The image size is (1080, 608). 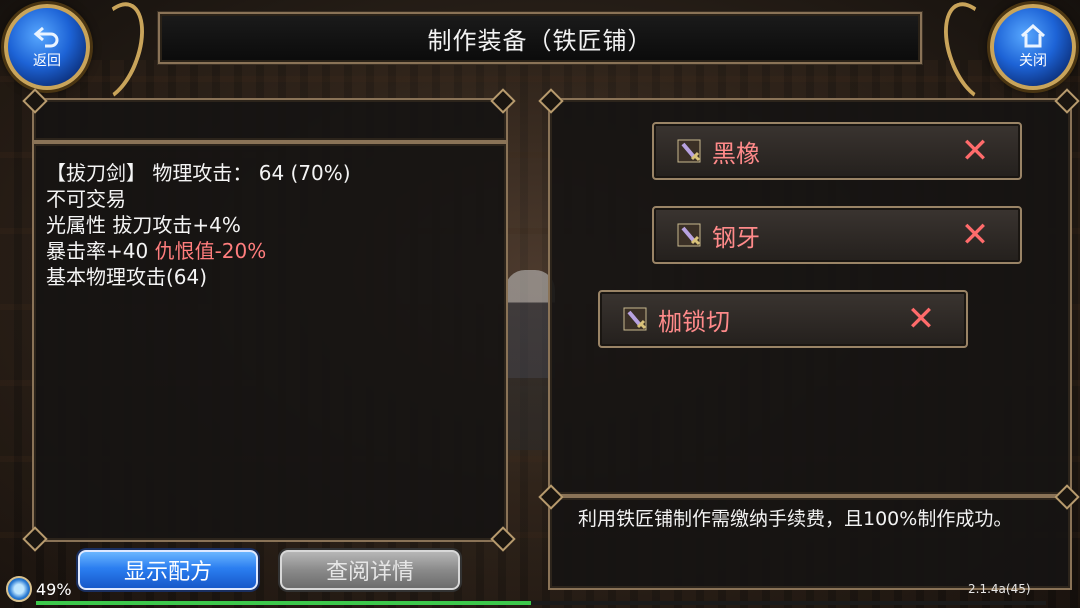 What do you see at coordinates (47, 36) in the screenshot?
I see `return-arrow-icon` at bounding box center [47, 36].